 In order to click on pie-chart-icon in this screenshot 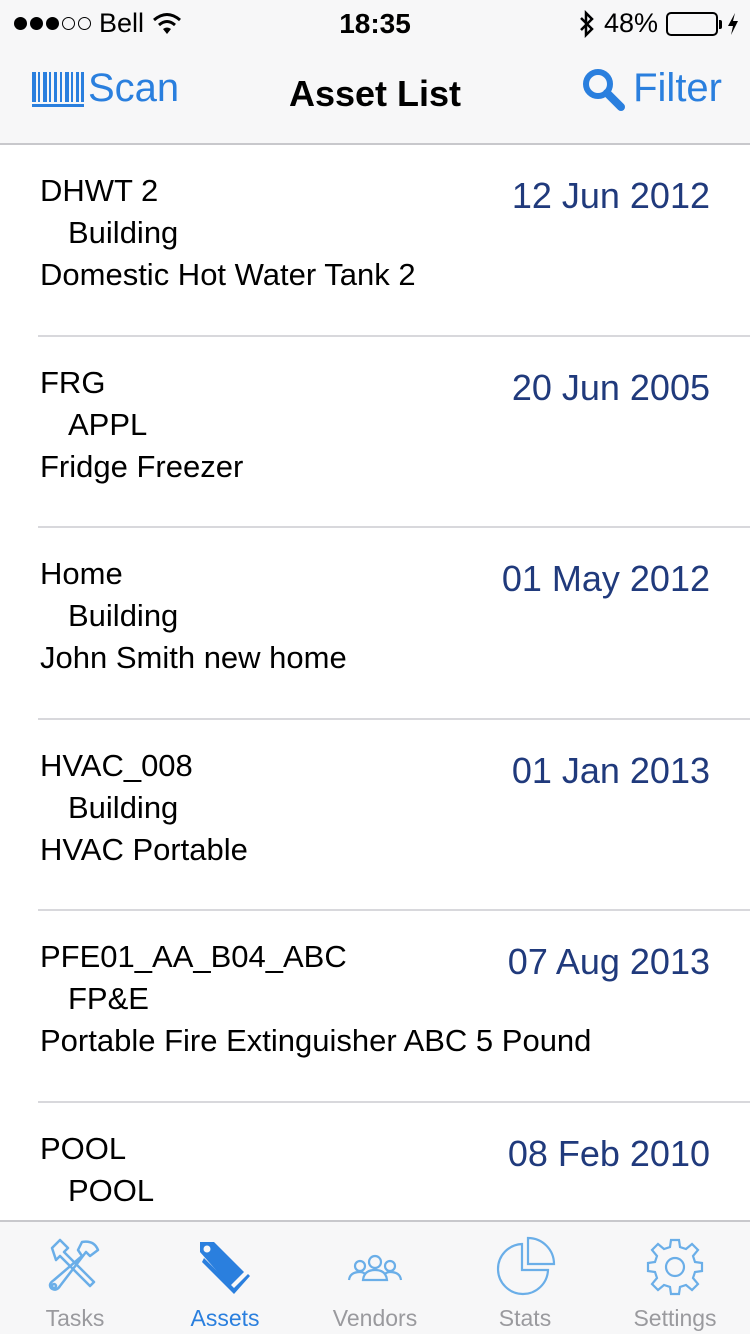, I will do `click(526, 1266)`.